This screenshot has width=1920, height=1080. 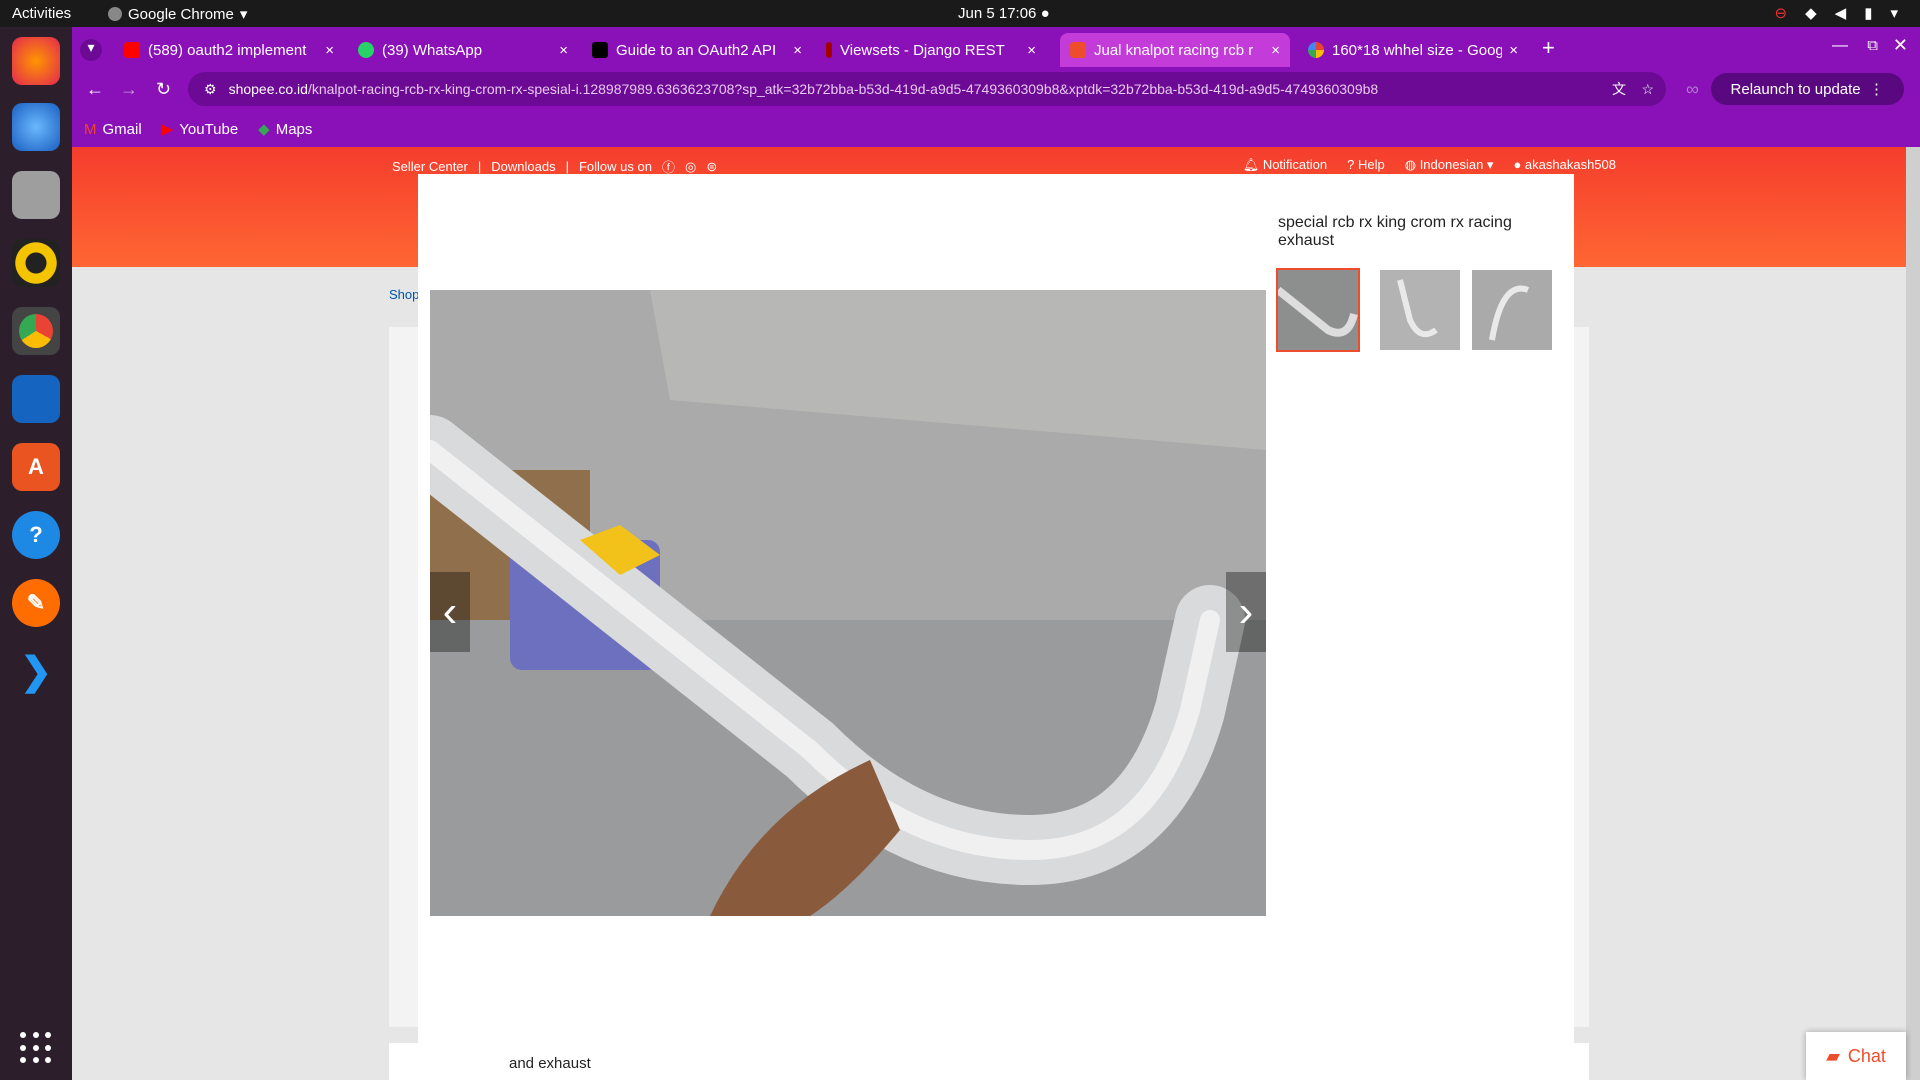 I want to click on shopee-icon, so click(x=1078, y=50).